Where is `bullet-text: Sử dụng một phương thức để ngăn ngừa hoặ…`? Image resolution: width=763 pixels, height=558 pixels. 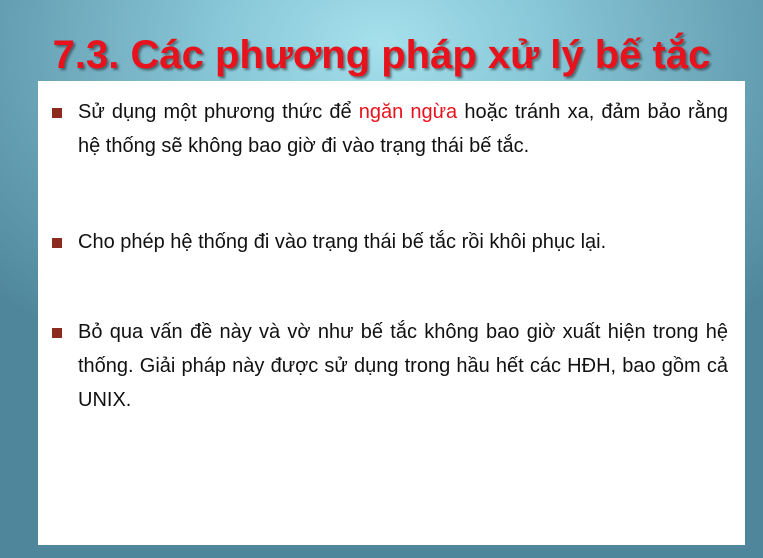 bullet-text: Sử dụng một phương thức để ngăn ngừa hoặ… is located at coordinates (403, 129).